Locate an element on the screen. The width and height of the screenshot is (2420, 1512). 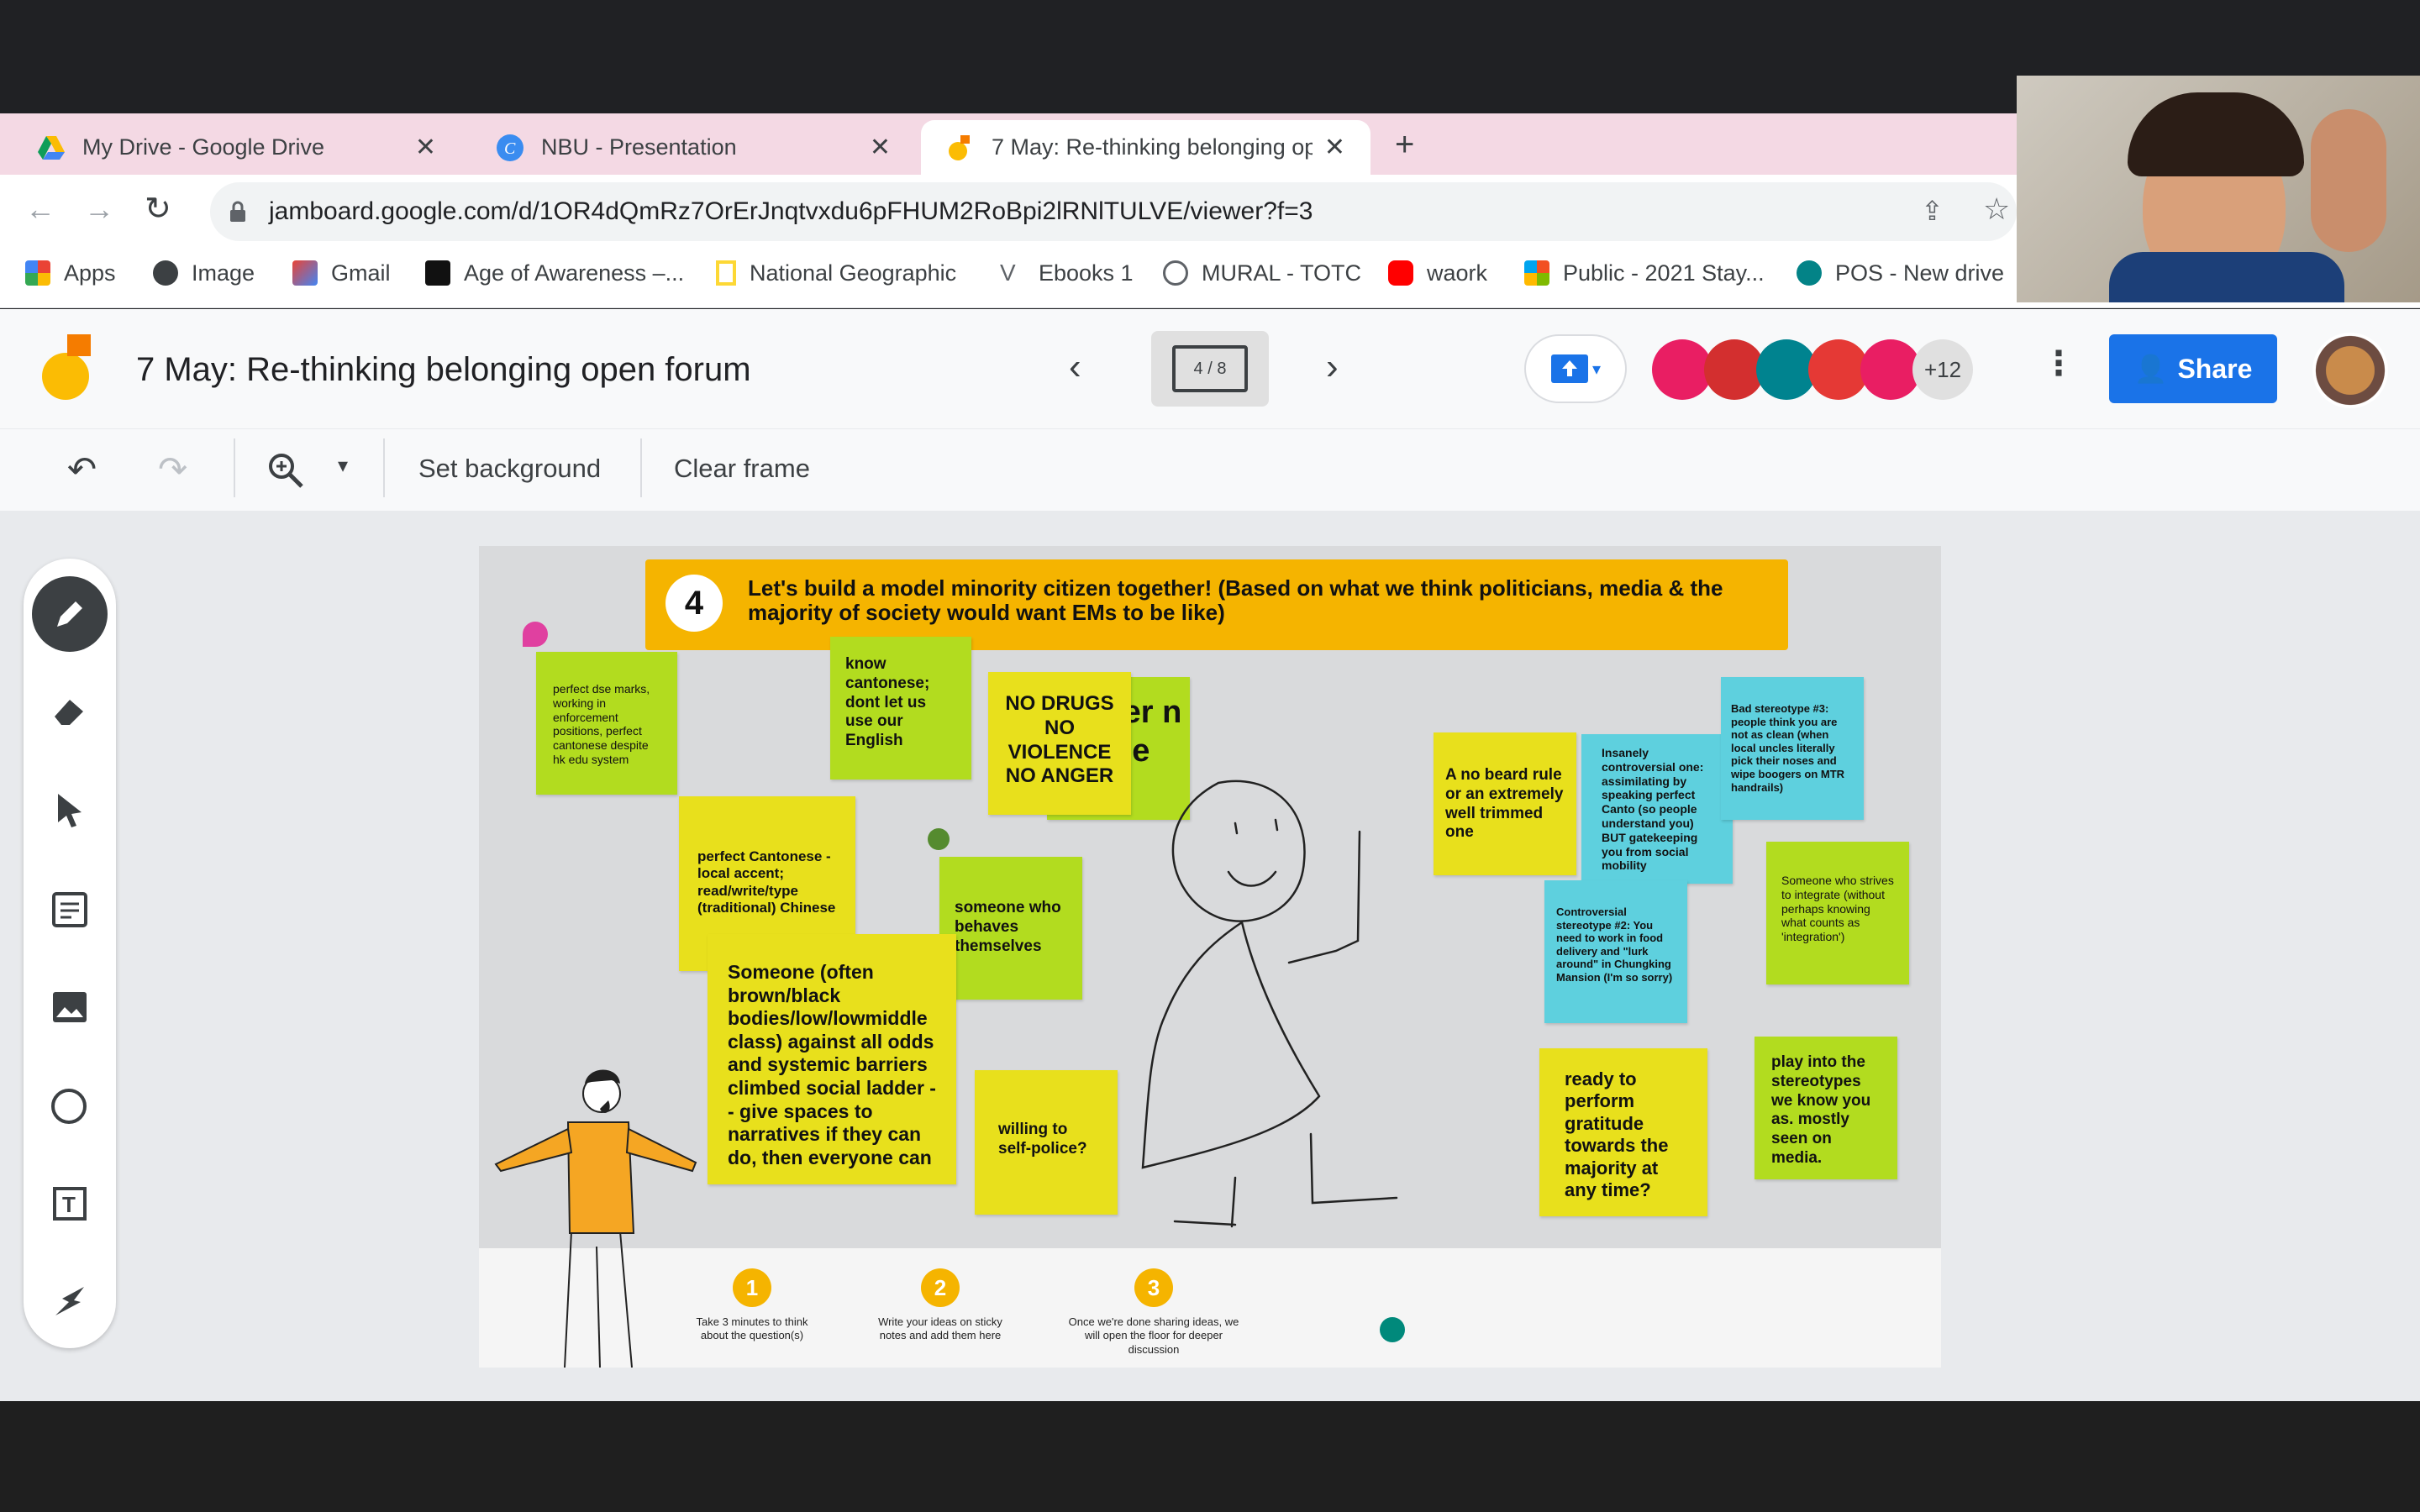
gmail-icon is located at coordinates (305, 273).